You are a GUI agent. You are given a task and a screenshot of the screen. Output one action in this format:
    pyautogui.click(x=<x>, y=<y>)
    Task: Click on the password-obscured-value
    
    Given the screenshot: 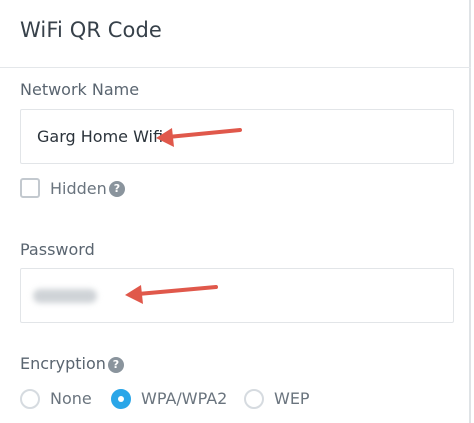 What is the action you would take?
    pyautogui.click(x=65, y=296)
    